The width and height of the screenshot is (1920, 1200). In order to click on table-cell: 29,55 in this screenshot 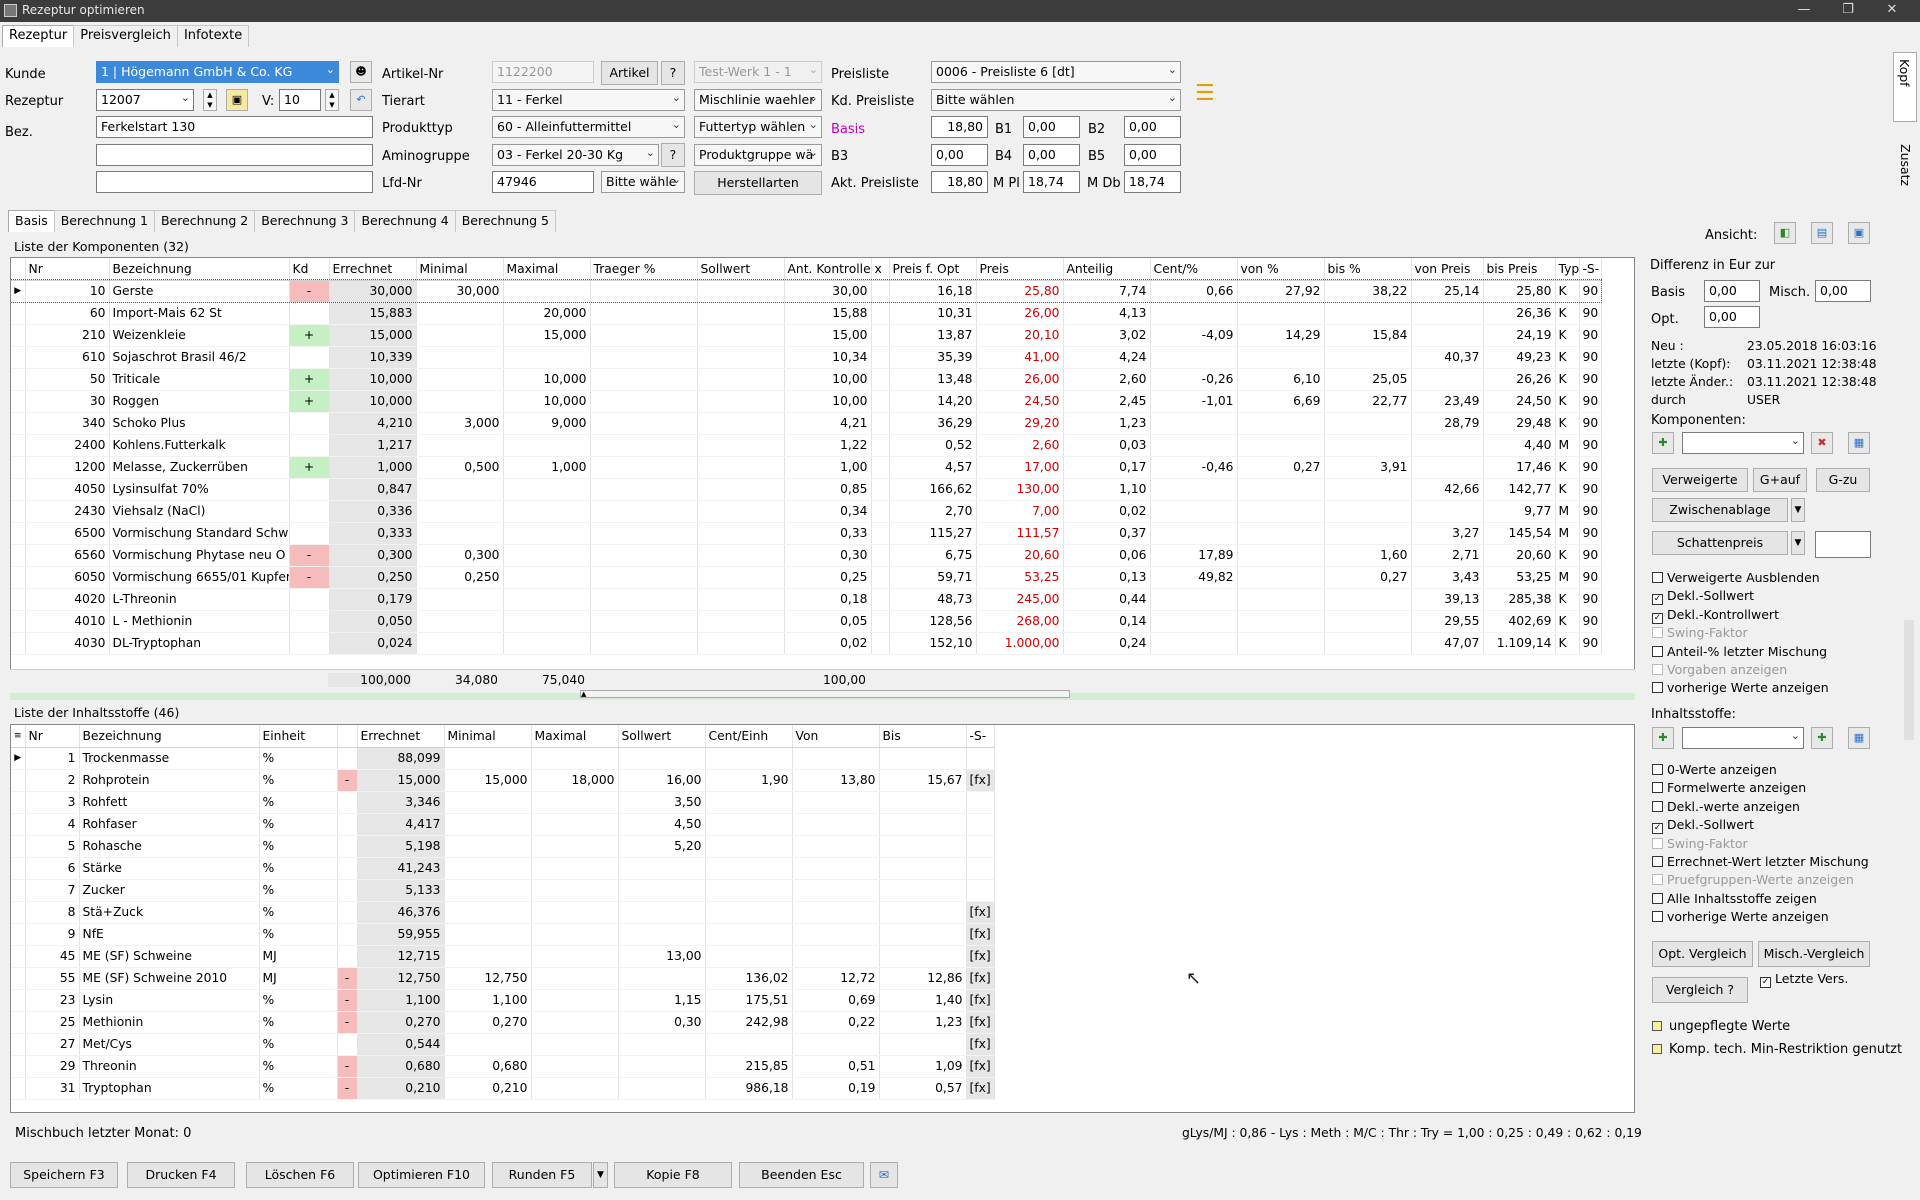, I will do `click(1447, 621)`.